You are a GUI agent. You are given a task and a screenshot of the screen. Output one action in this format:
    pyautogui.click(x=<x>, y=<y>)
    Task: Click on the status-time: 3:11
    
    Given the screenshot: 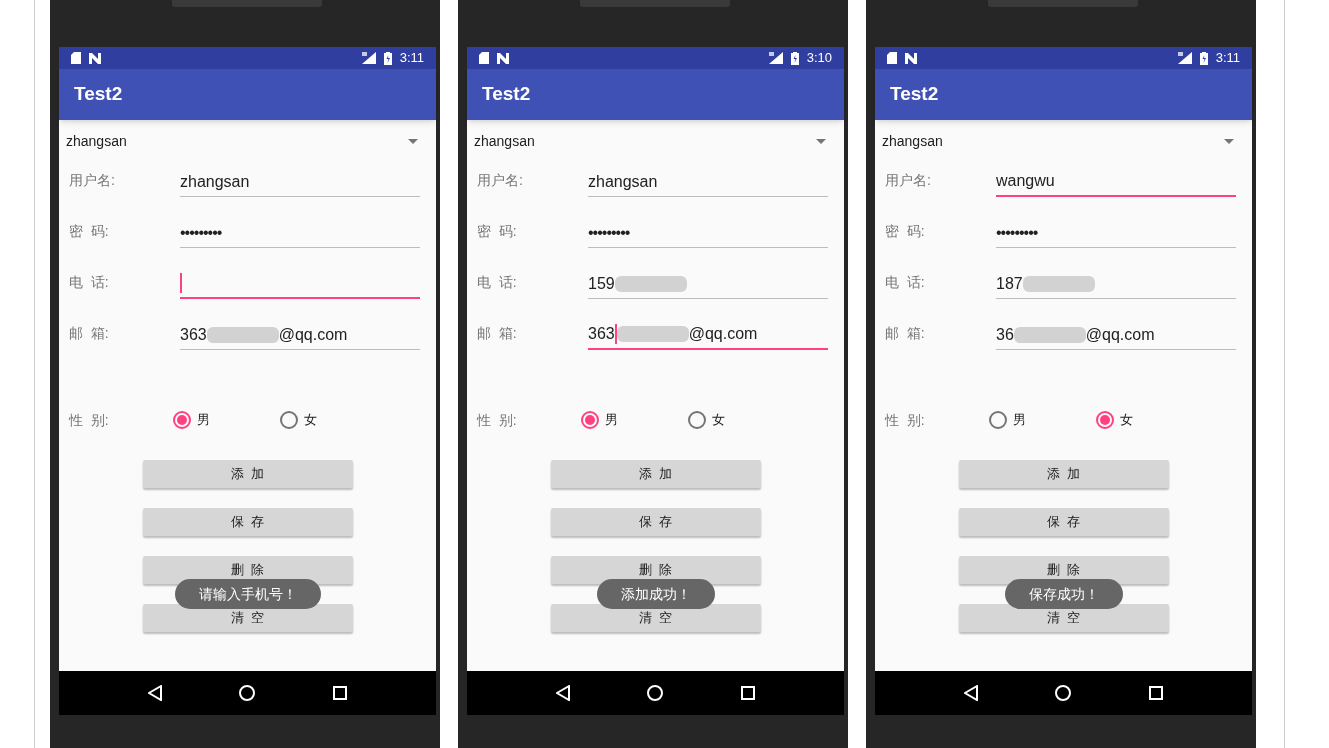 What is the action you would take?
    pyautogui.click(x=411, y=58)
    